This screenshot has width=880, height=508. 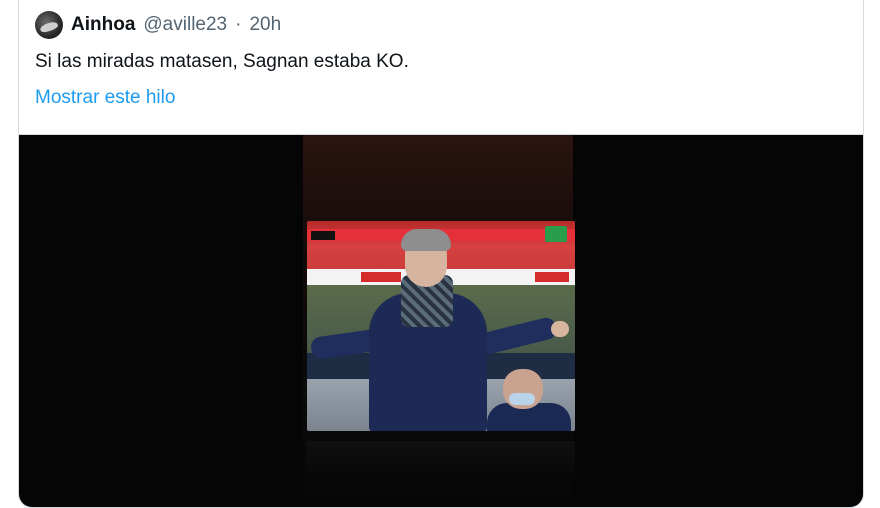 What do you see at coordinates (185, 25) in the screenshot?
I see `author-handle: @aville23` at bounding box center [185, 25].